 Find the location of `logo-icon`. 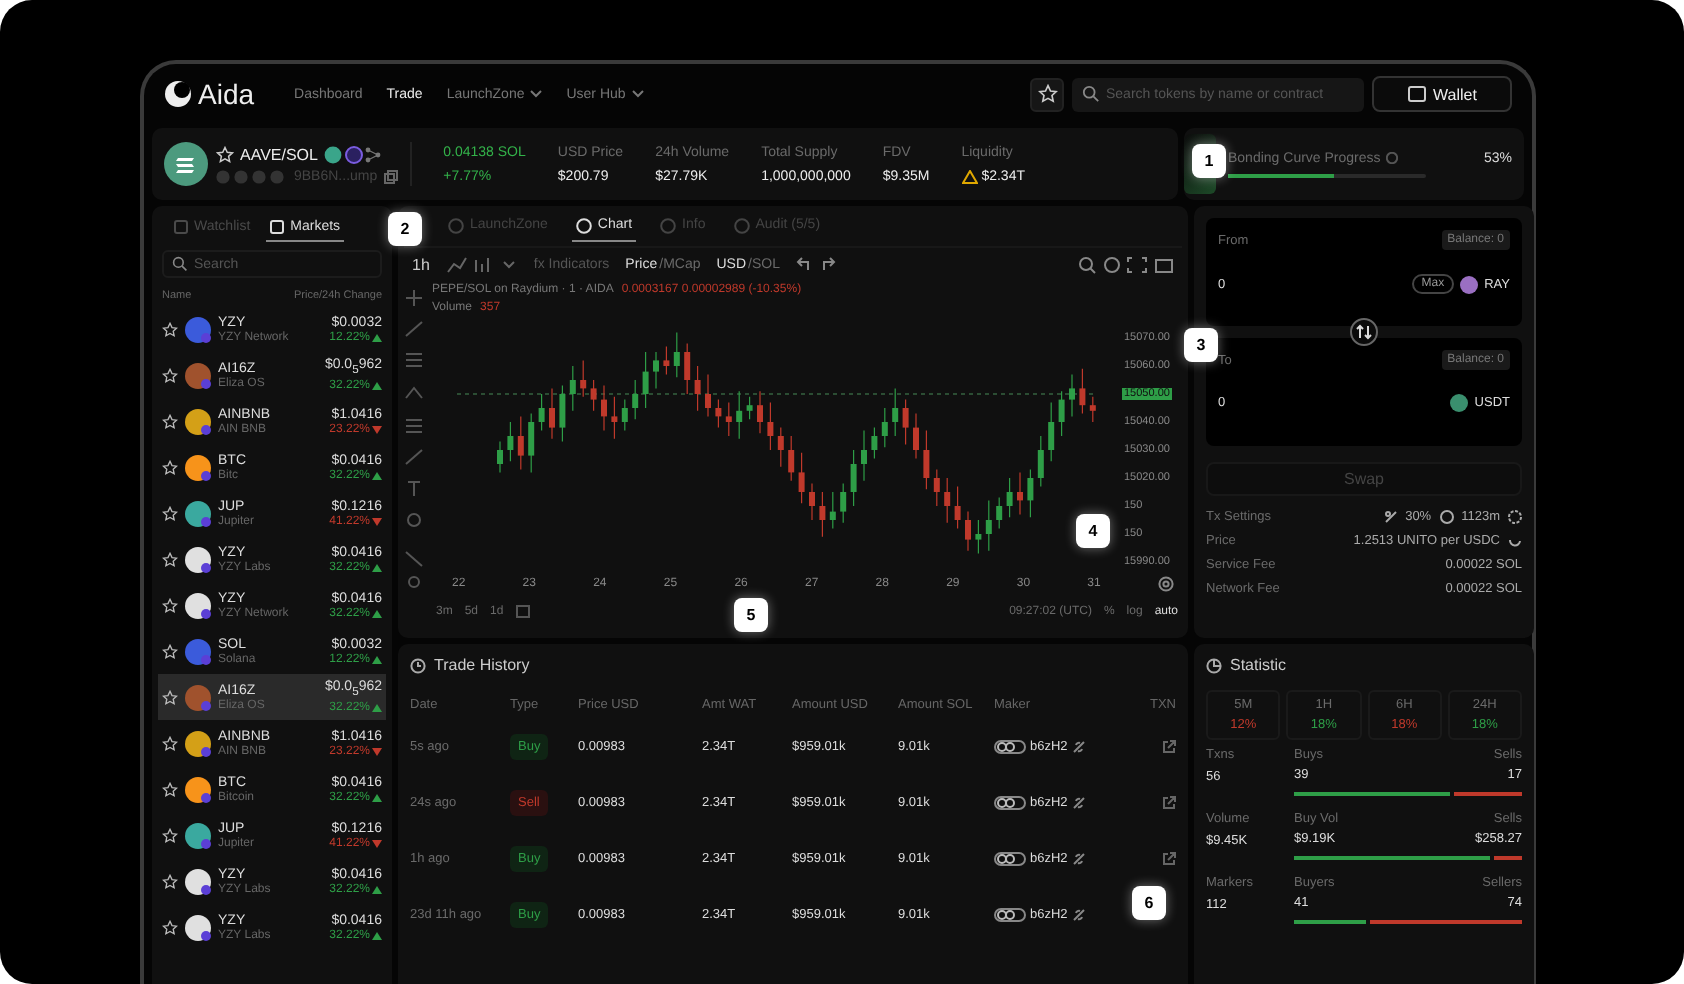

logo-icon is located at coordinates (178, 94).